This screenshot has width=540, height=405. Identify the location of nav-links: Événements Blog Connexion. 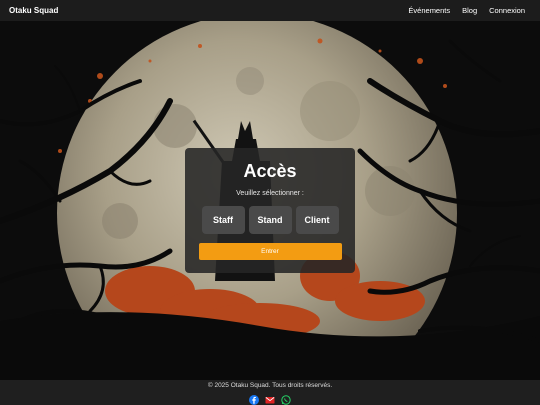
(469, 10).